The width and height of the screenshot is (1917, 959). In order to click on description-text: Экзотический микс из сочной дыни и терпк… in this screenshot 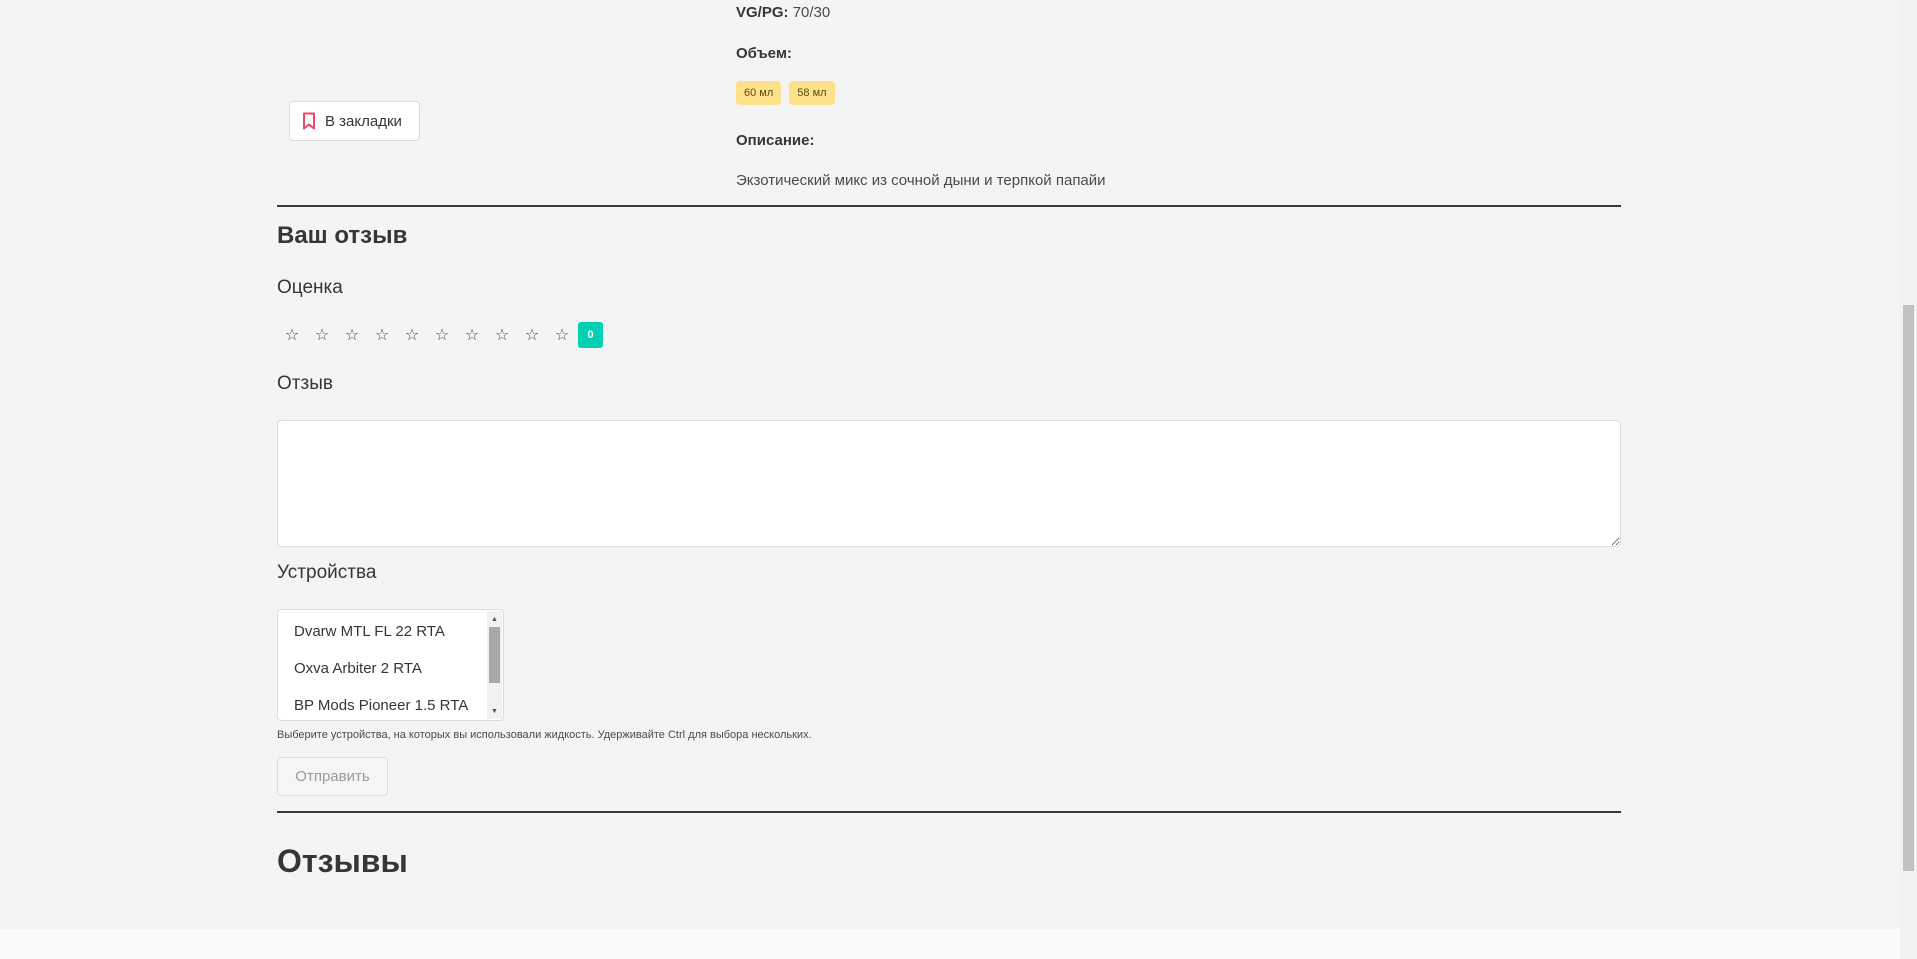, I will do `click(921, 180)`.